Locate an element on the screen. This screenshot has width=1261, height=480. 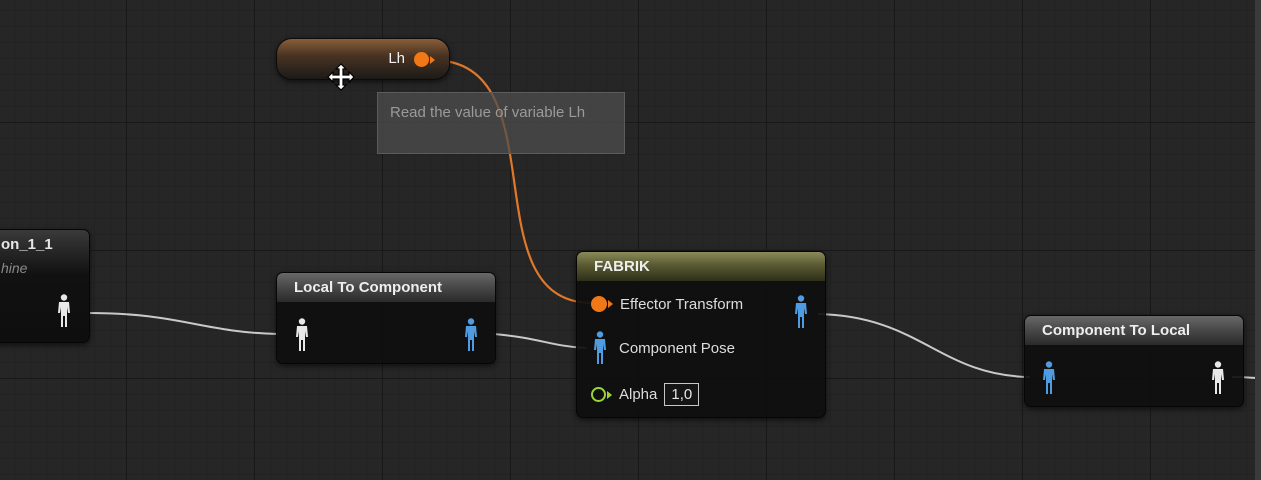
graph-scrollbar is located at coordinates (1258, 240).